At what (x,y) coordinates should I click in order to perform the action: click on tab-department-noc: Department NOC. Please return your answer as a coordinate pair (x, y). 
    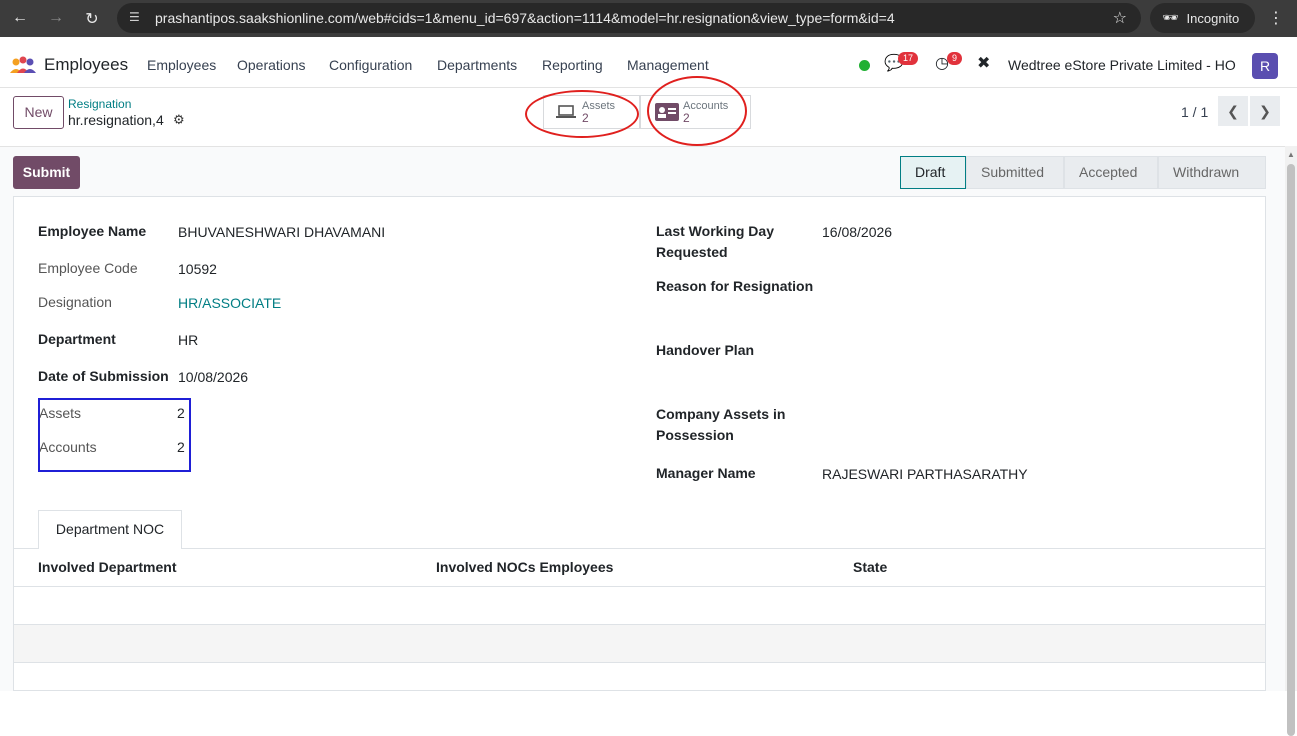
    Looking at the image, I should click on (110, 529).